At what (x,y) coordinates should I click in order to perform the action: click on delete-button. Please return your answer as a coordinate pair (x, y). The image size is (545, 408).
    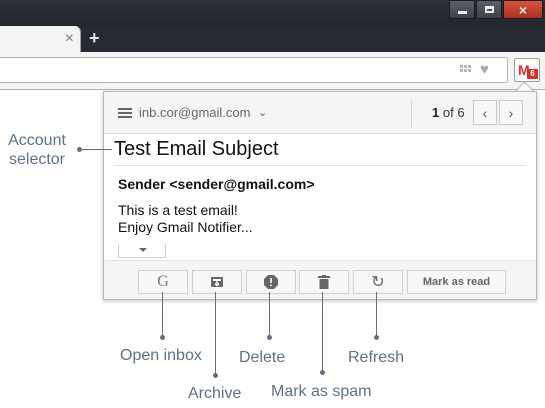
    Looking at the image, I should click on (324, 282).